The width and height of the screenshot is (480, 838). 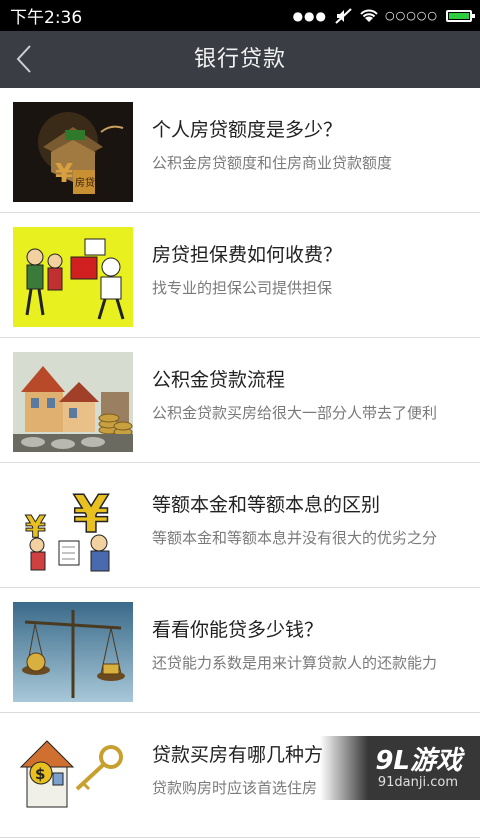 What do you see at coordinates (238, 630) in the screenshot?
I see `item-title: 看看你能贷多少钱？` at bounding box center [238, 630].